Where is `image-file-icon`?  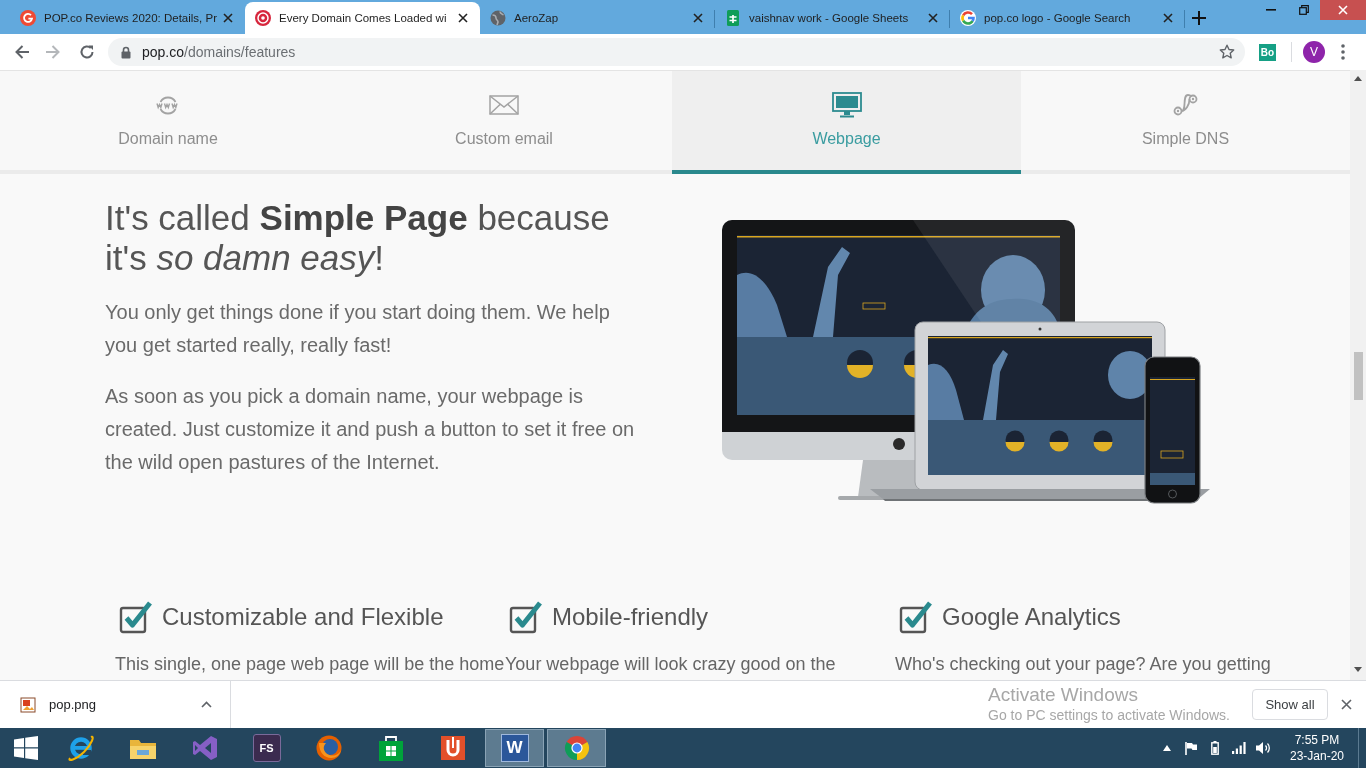 image-file-icon is located at coordinates (28, 704).